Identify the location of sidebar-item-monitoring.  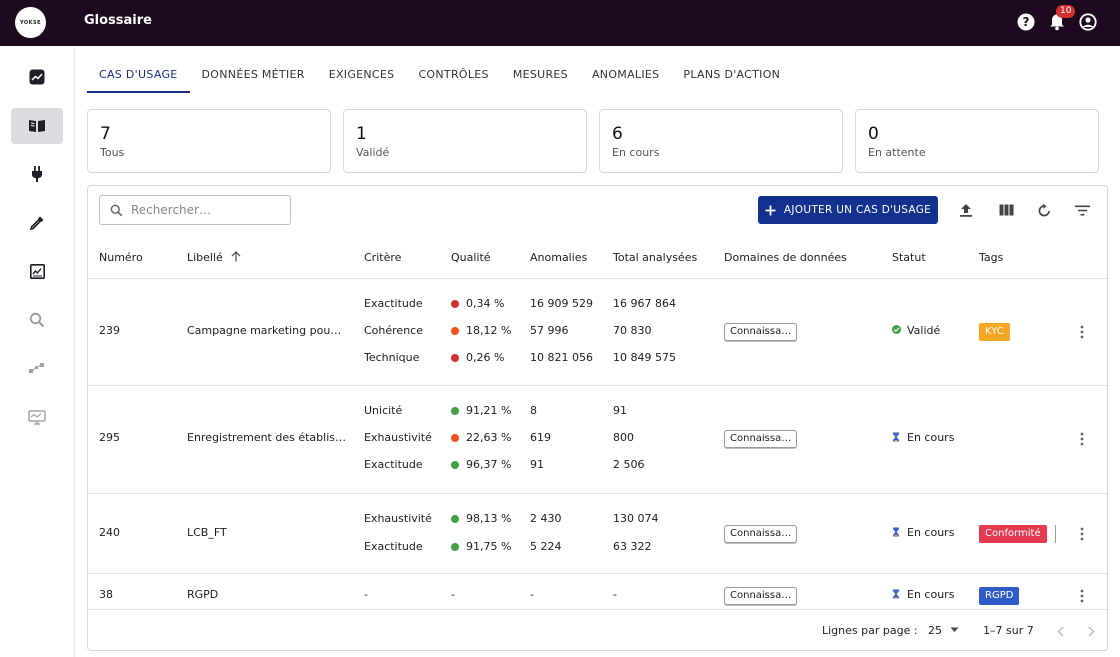
(37, 418).